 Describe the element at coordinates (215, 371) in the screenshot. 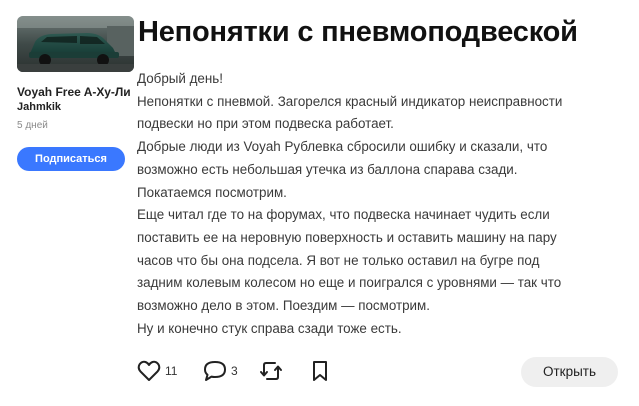

I see `comment-icon` at that location.